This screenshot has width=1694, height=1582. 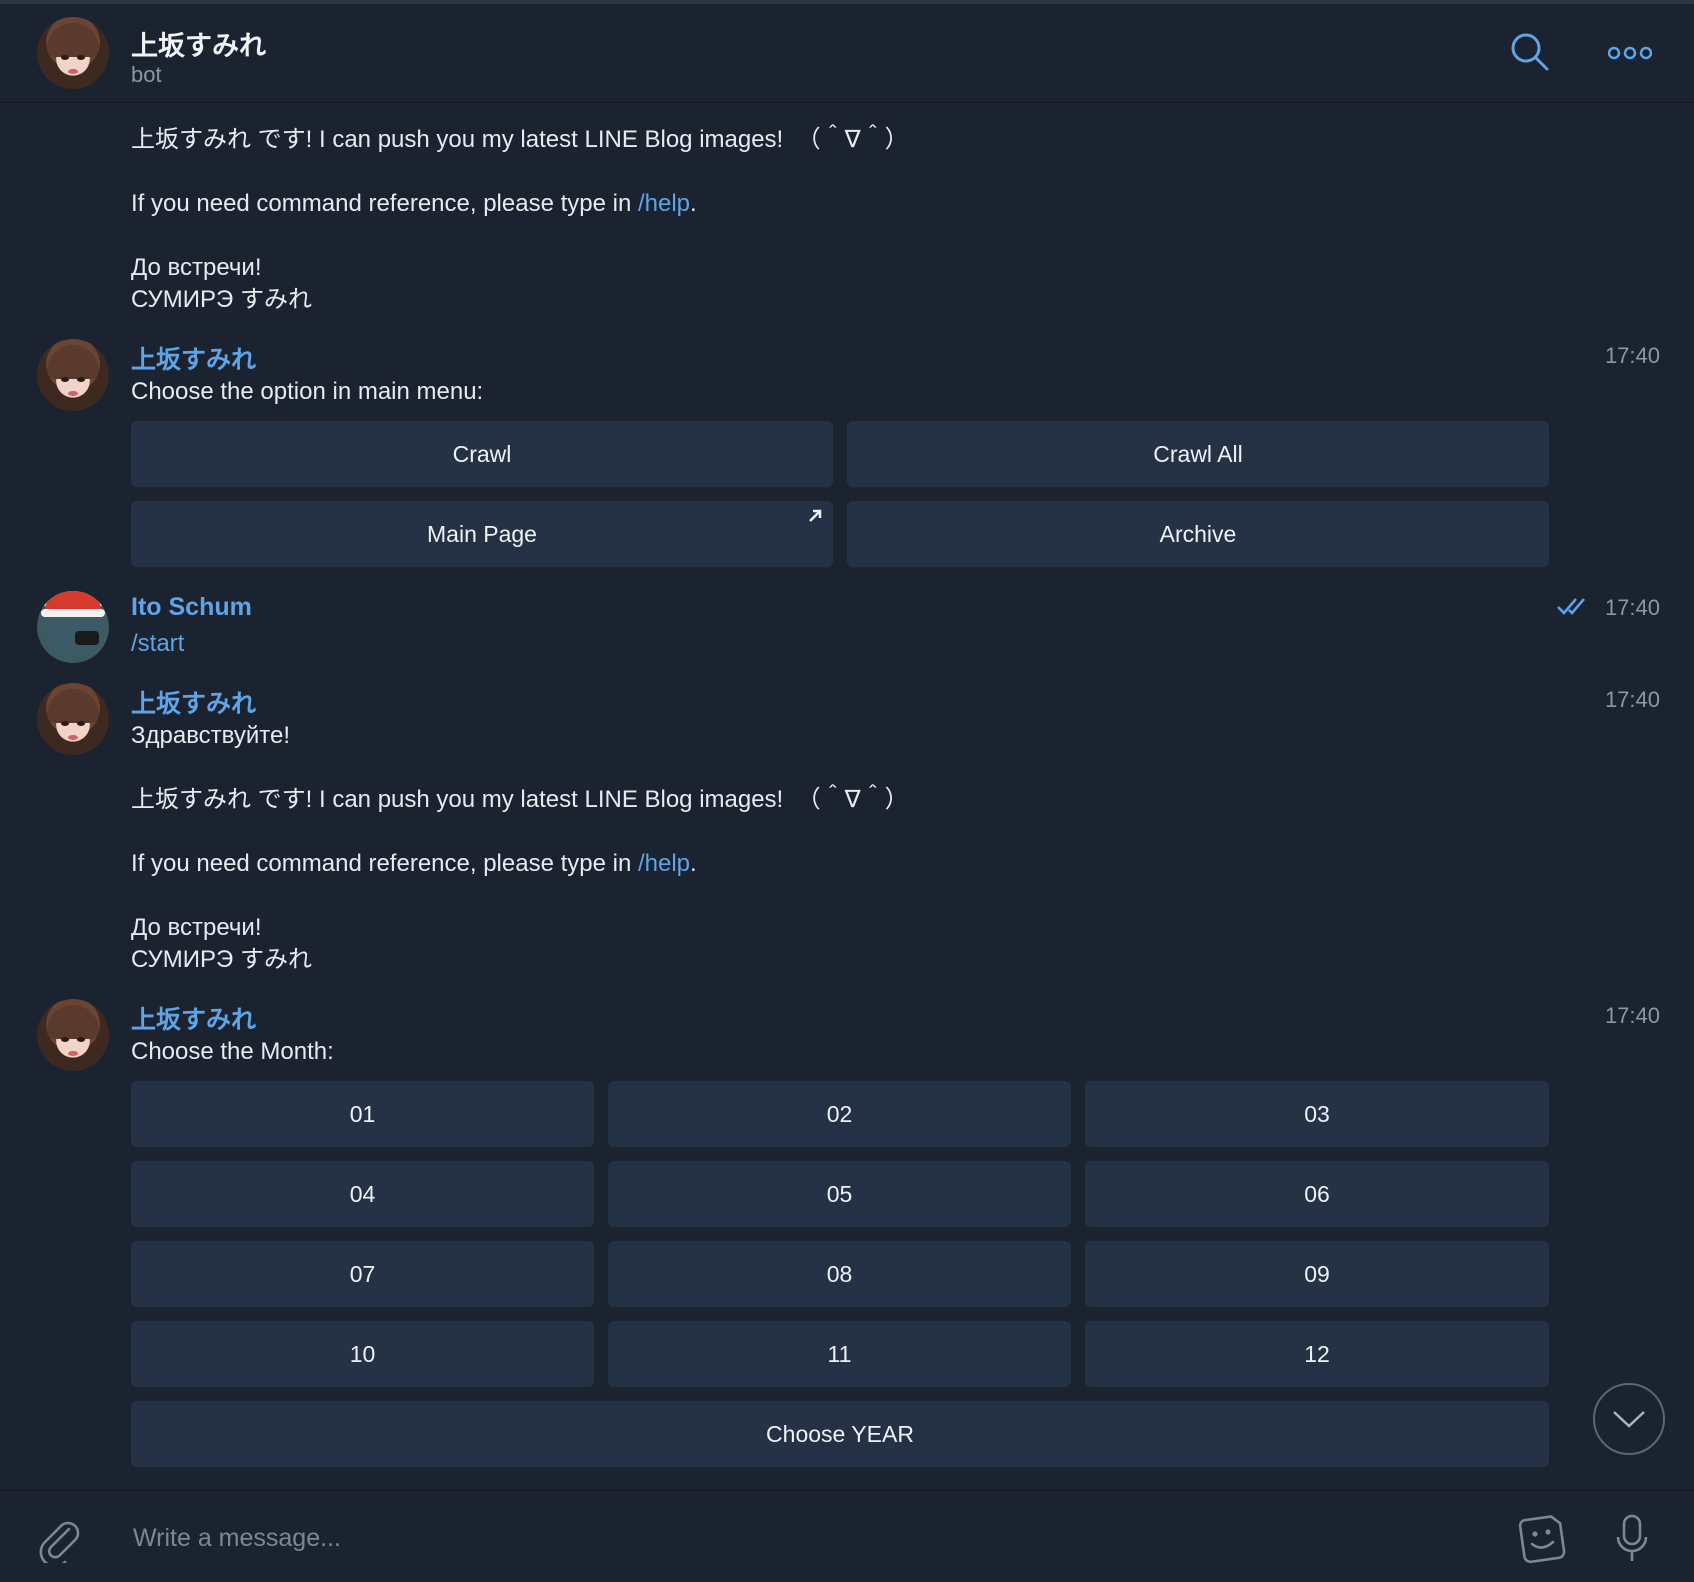 I want to click on message-input-bar, so click(x=847, y=1536).